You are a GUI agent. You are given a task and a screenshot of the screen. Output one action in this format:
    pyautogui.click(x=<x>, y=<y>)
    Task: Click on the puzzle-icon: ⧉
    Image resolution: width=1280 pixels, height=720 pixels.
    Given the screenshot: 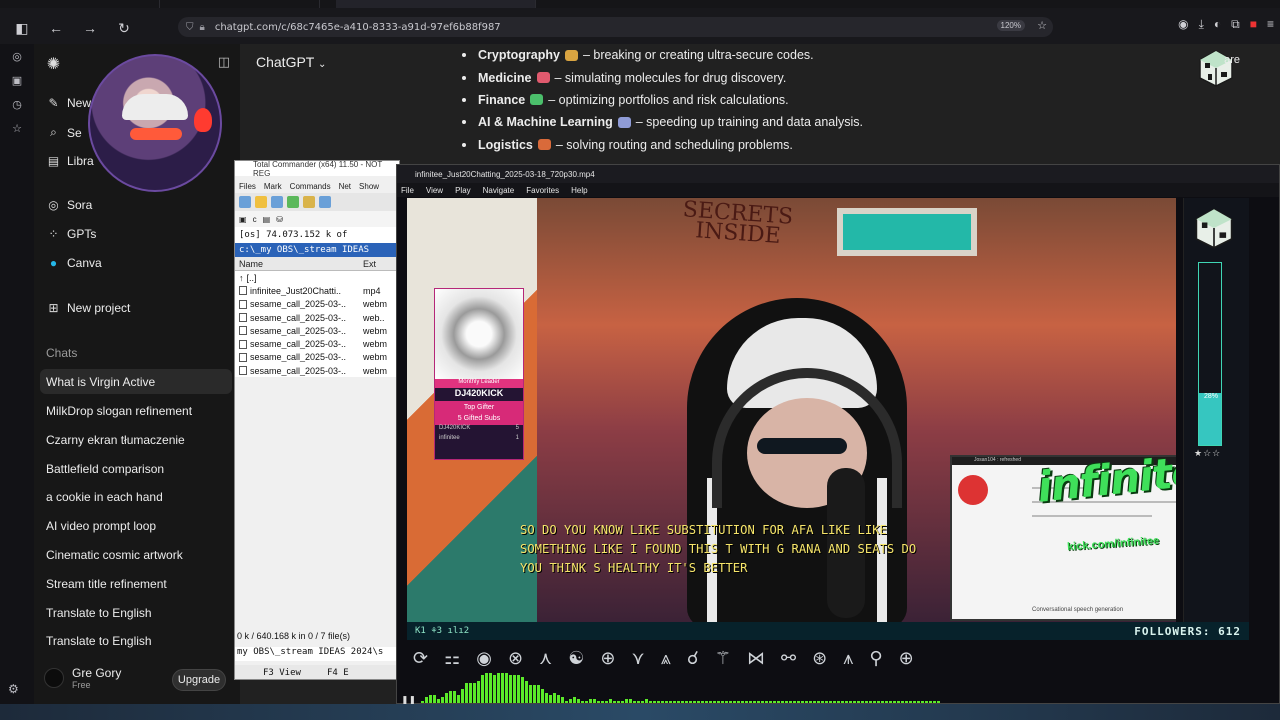 What is the action you would take?
    pyautogui.click(x=1235, y=24)
    